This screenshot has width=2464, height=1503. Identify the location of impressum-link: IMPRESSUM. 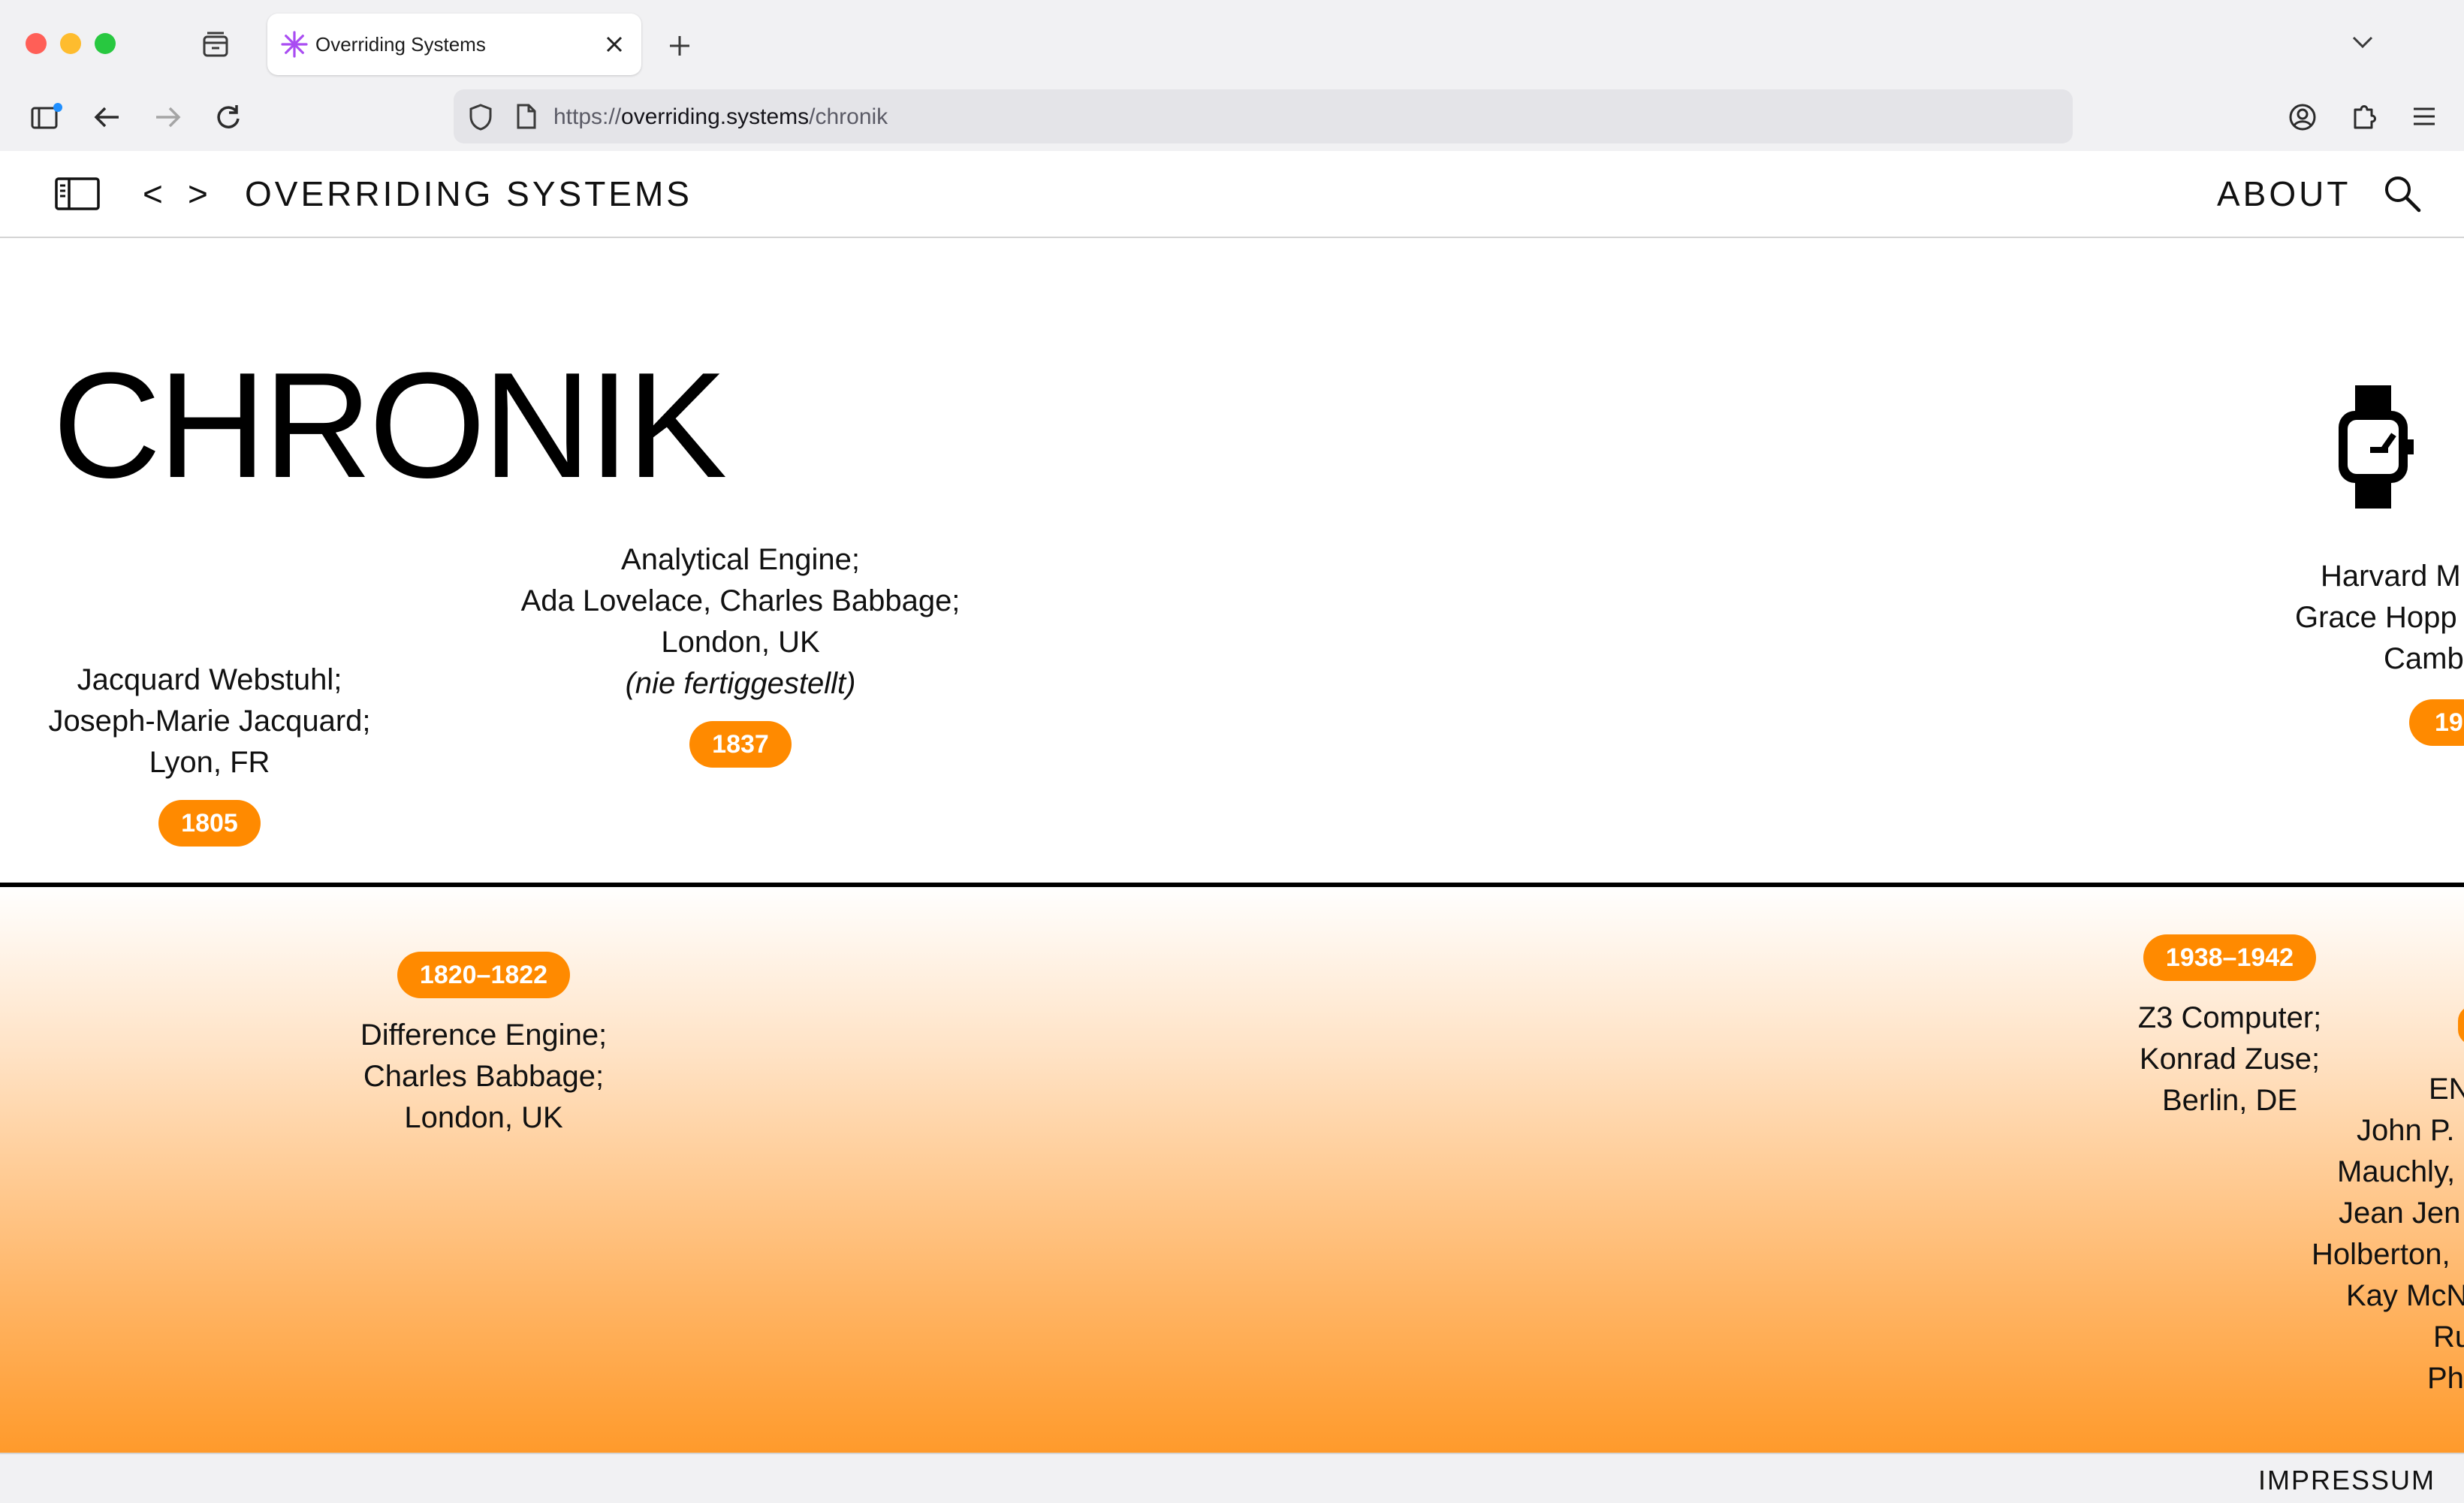
(2346, 1481).